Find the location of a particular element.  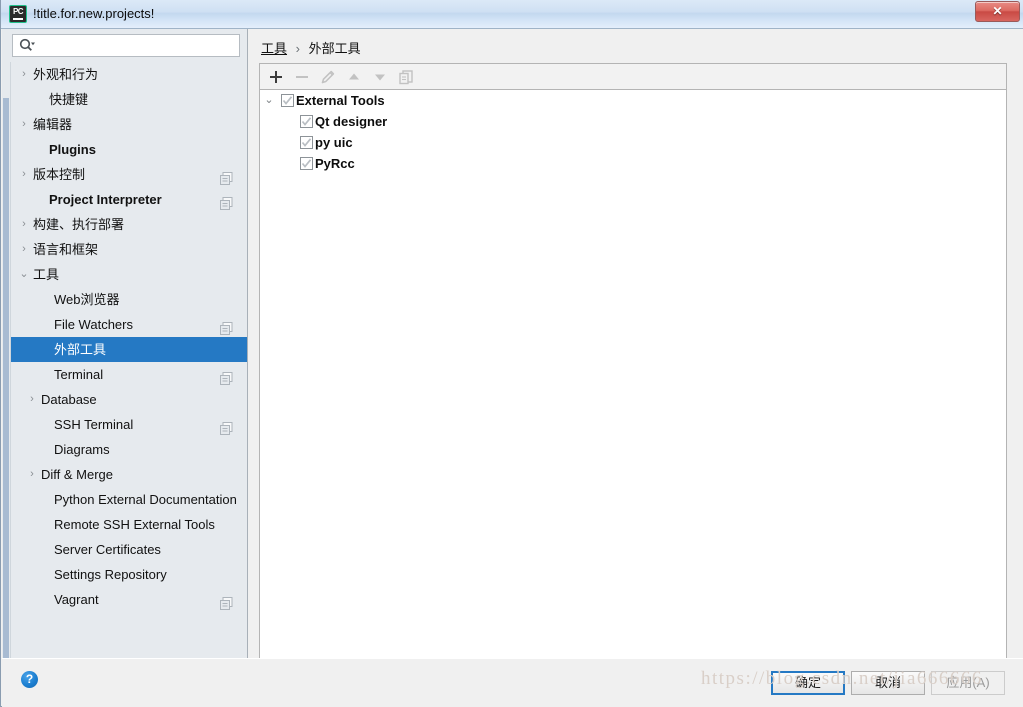

tree-node-label: External Tools is located at coordinates (340, 100).